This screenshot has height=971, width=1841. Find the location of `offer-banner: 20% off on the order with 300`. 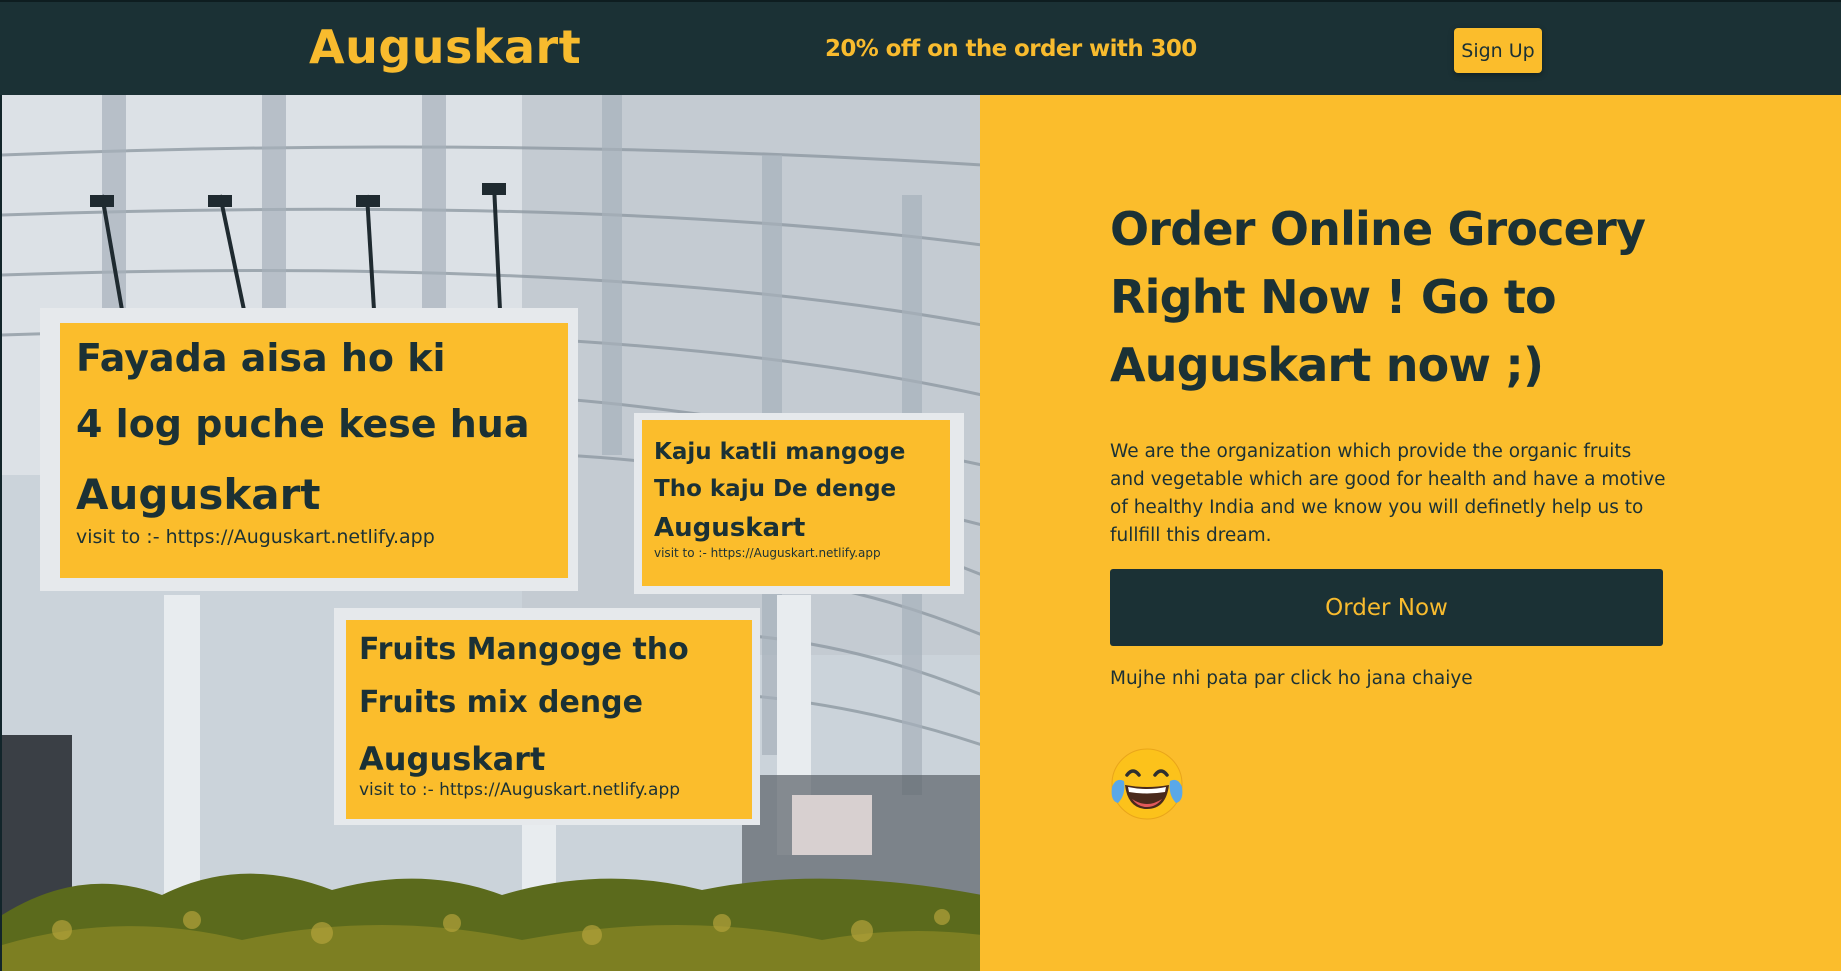

offer-banner: 20% off on the order with 300 is located at coordinates (1011, 49).